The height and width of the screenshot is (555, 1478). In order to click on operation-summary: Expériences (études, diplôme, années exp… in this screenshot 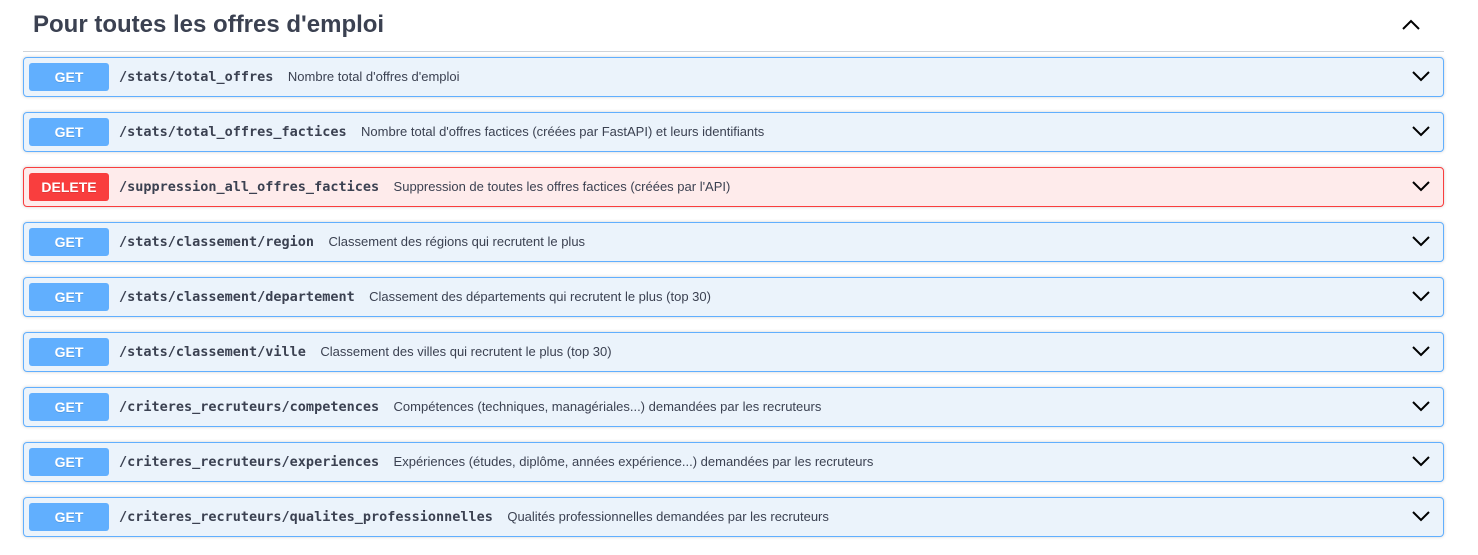, I will do `click(633, 461)`.